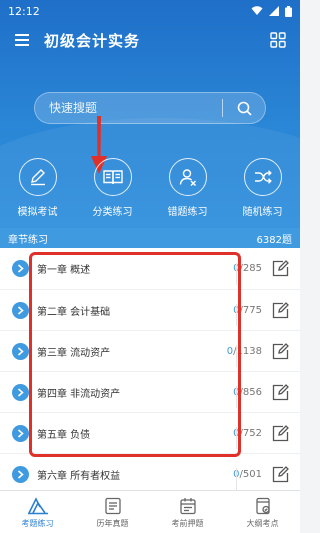 This screenshot has width=320, height=533. What do you see at coordinates (92, 40) in the screenshot?
I see `page-title: 初级会计实务` at bounding box center [92, 40].